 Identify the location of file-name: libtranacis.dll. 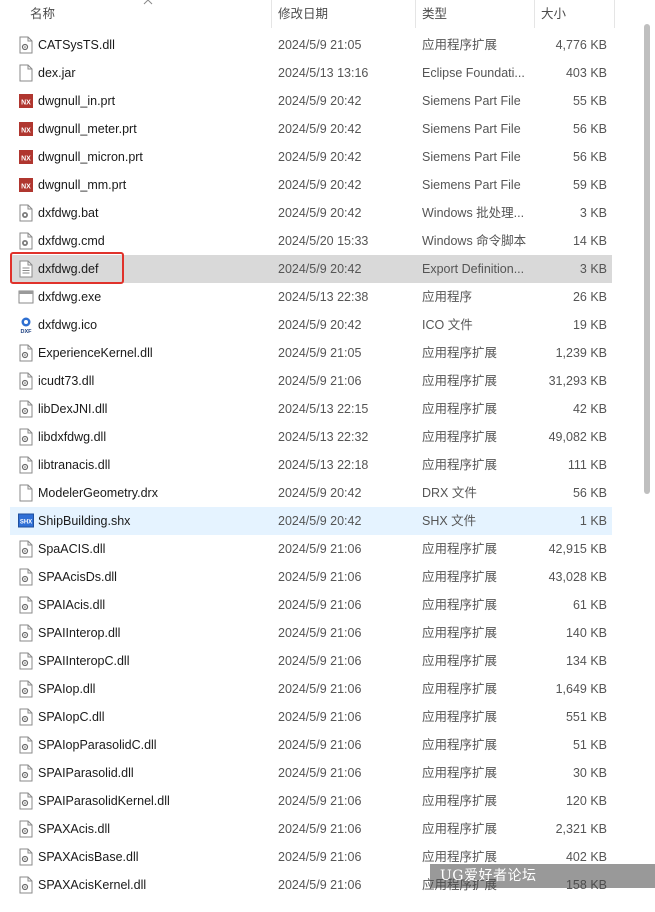
(74, 465).